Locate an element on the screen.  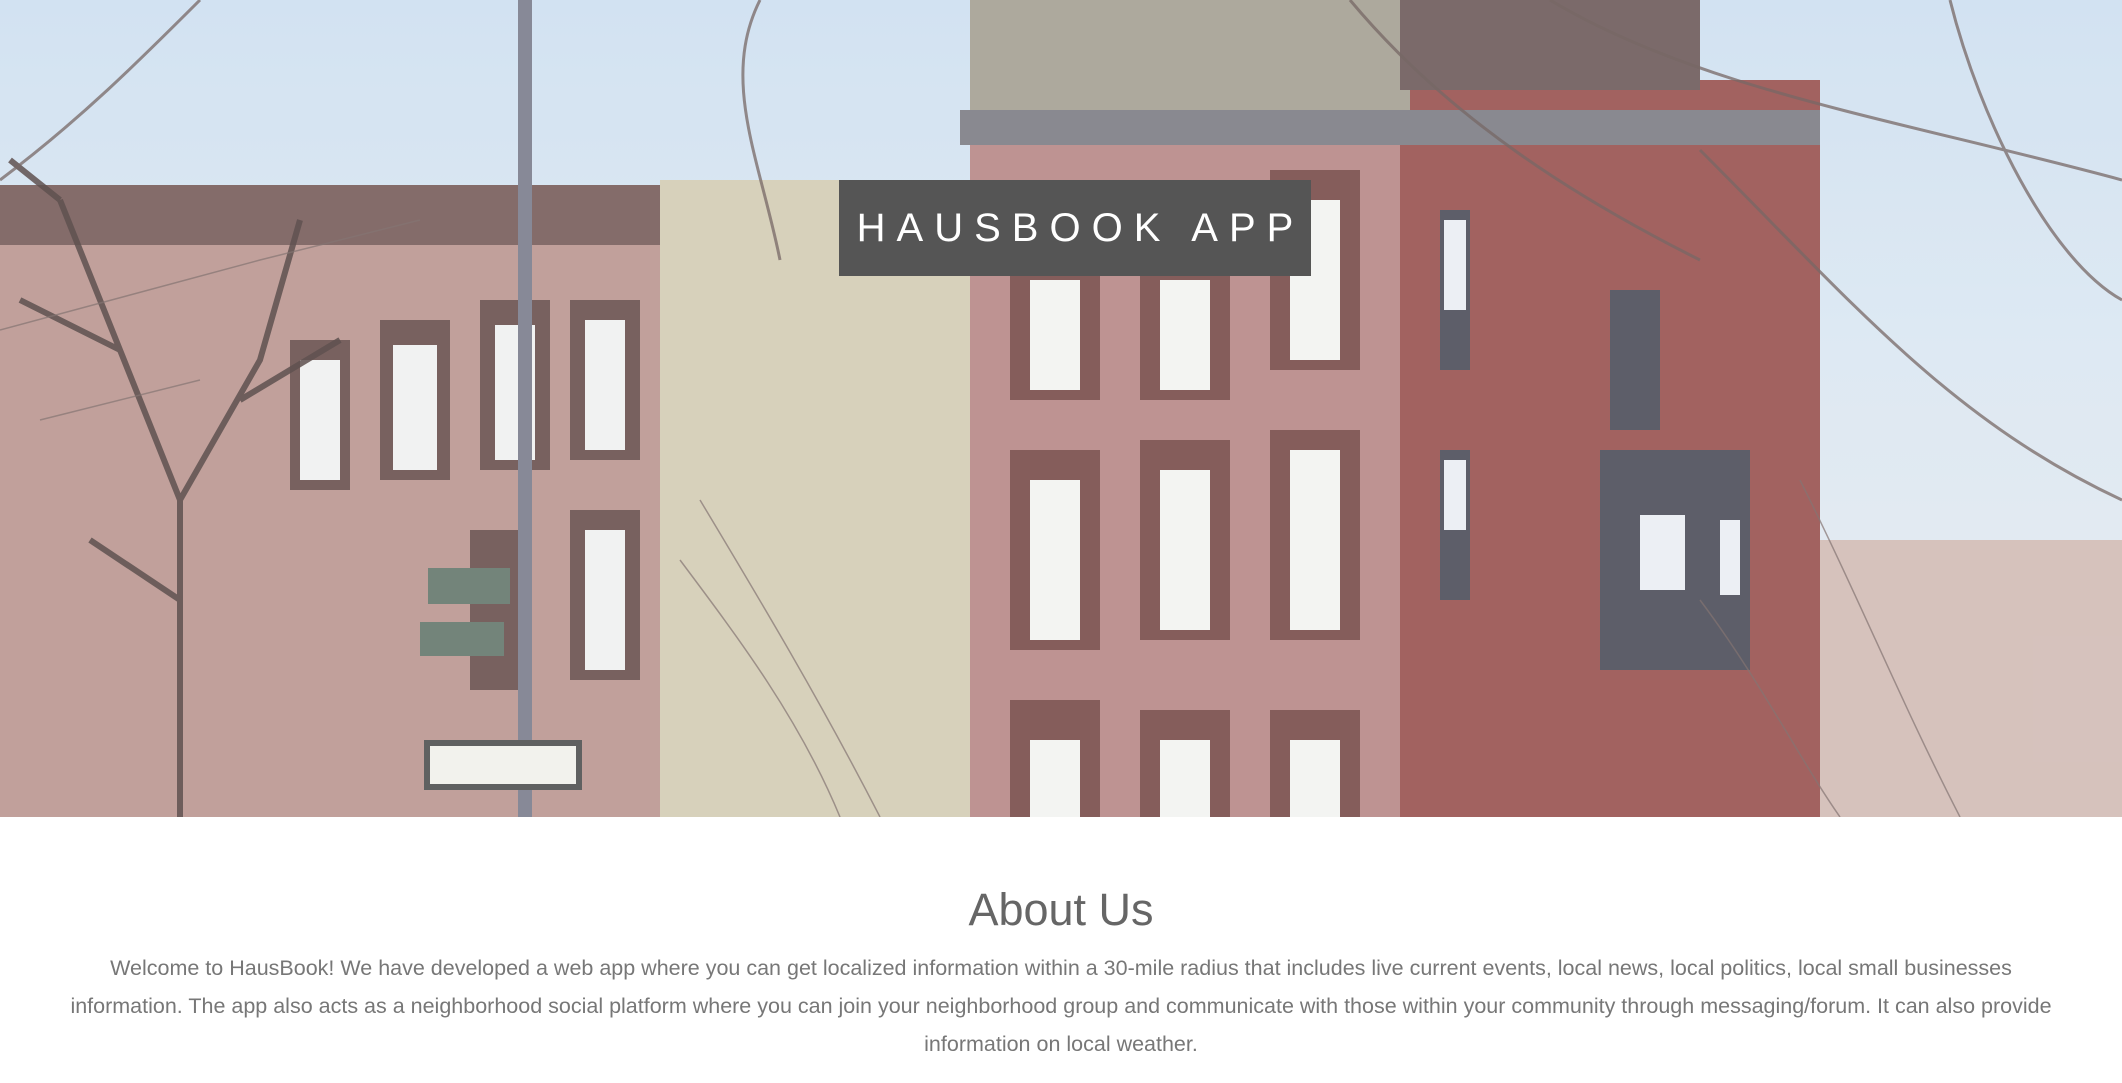
about-heading: About Us is located at coordinates (1061, 909).